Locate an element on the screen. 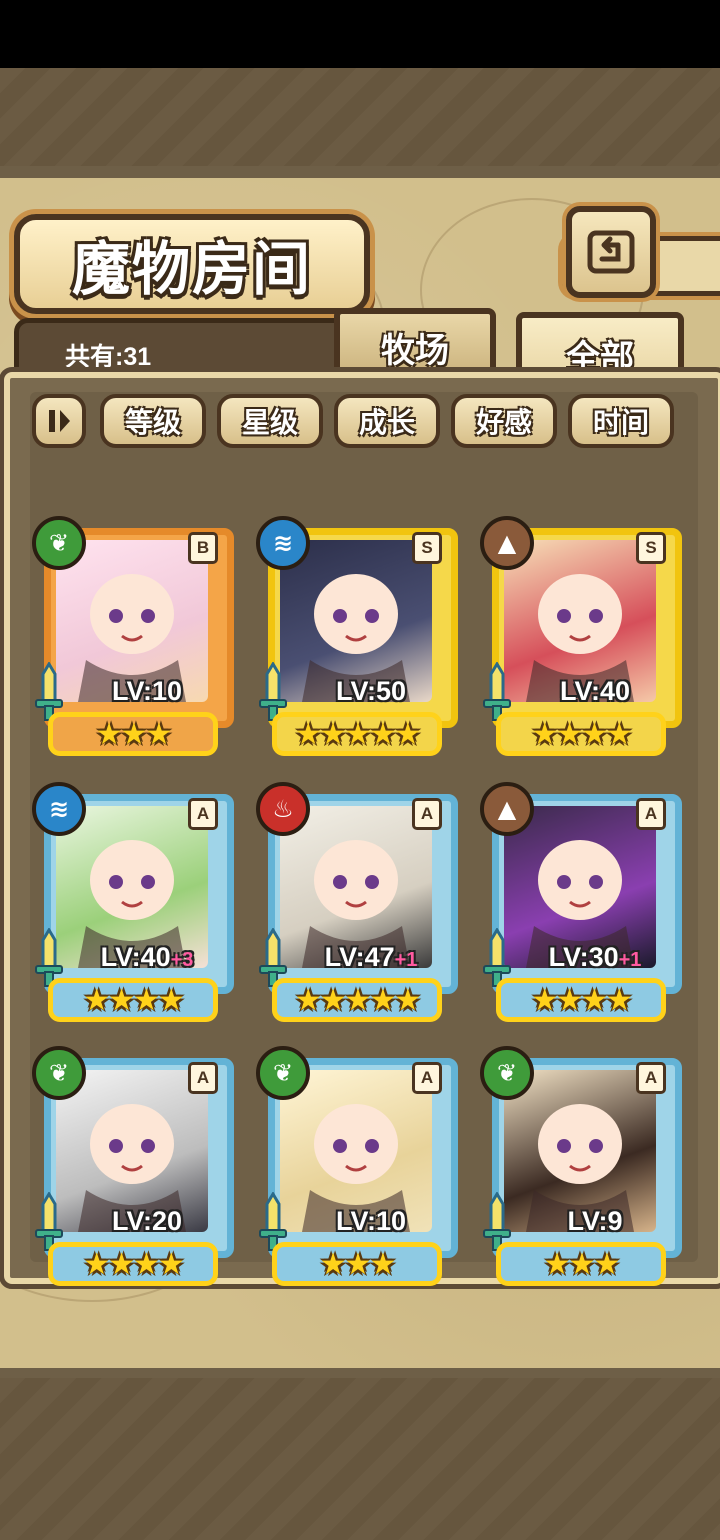 The width and height of the screenshot is (720, 1540). sort-order-toggle is located at coordinates (59, 421).